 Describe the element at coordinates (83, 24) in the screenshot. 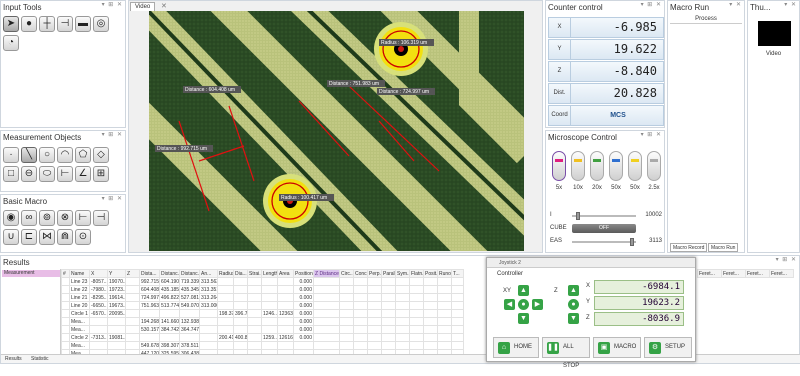

I see `minus-icon: ▬` at that location.